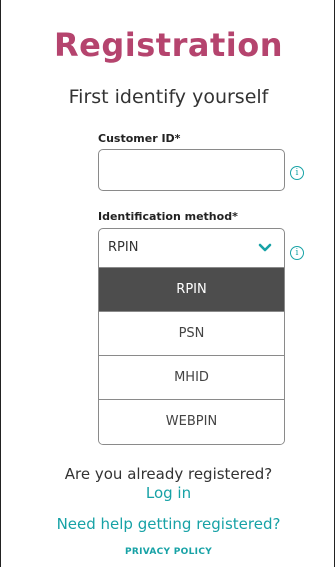  I want to click on chevron-down-icon, so click(265, 247).